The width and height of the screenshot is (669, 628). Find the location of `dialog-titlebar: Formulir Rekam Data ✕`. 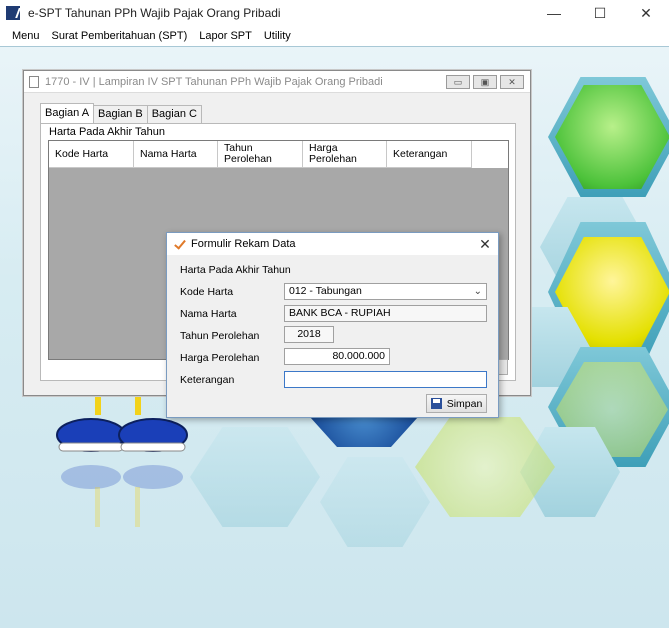

dialog-titlebar: Formulir Rekam Data ✕ is located at coordinates (332, 244).